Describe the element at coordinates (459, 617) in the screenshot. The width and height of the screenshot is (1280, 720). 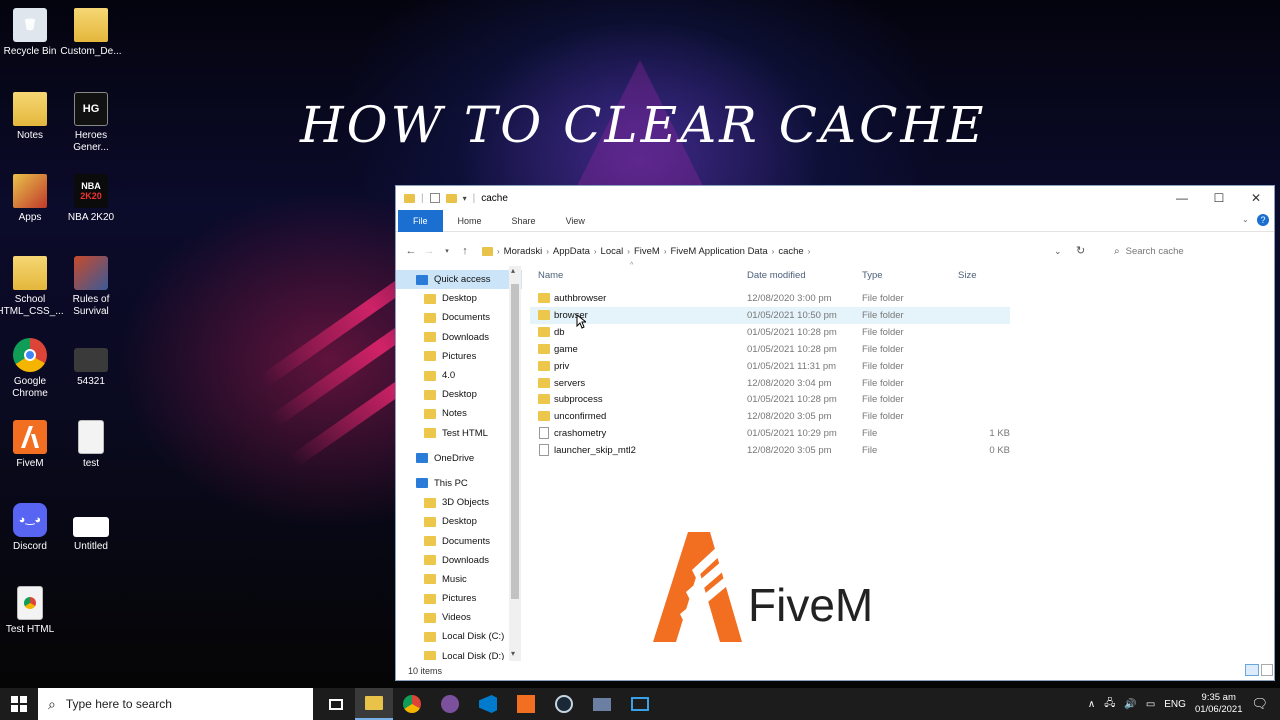
I see `nav-item: Videos` at that location.